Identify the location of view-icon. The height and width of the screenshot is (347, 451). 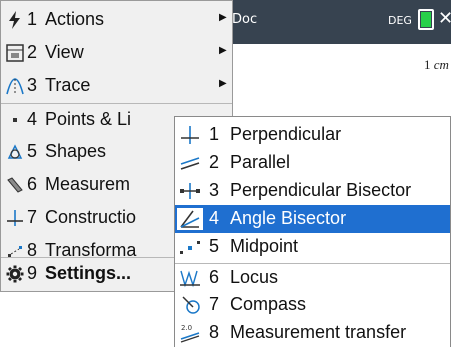
(15, 54).